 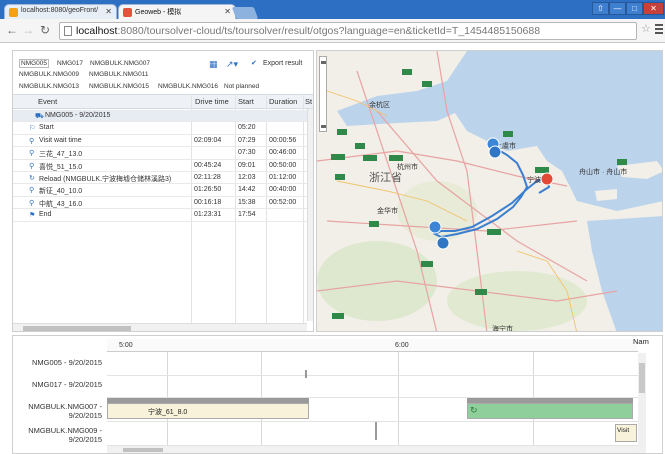 I want to click on column-header: St, so click(x=308, y=101).